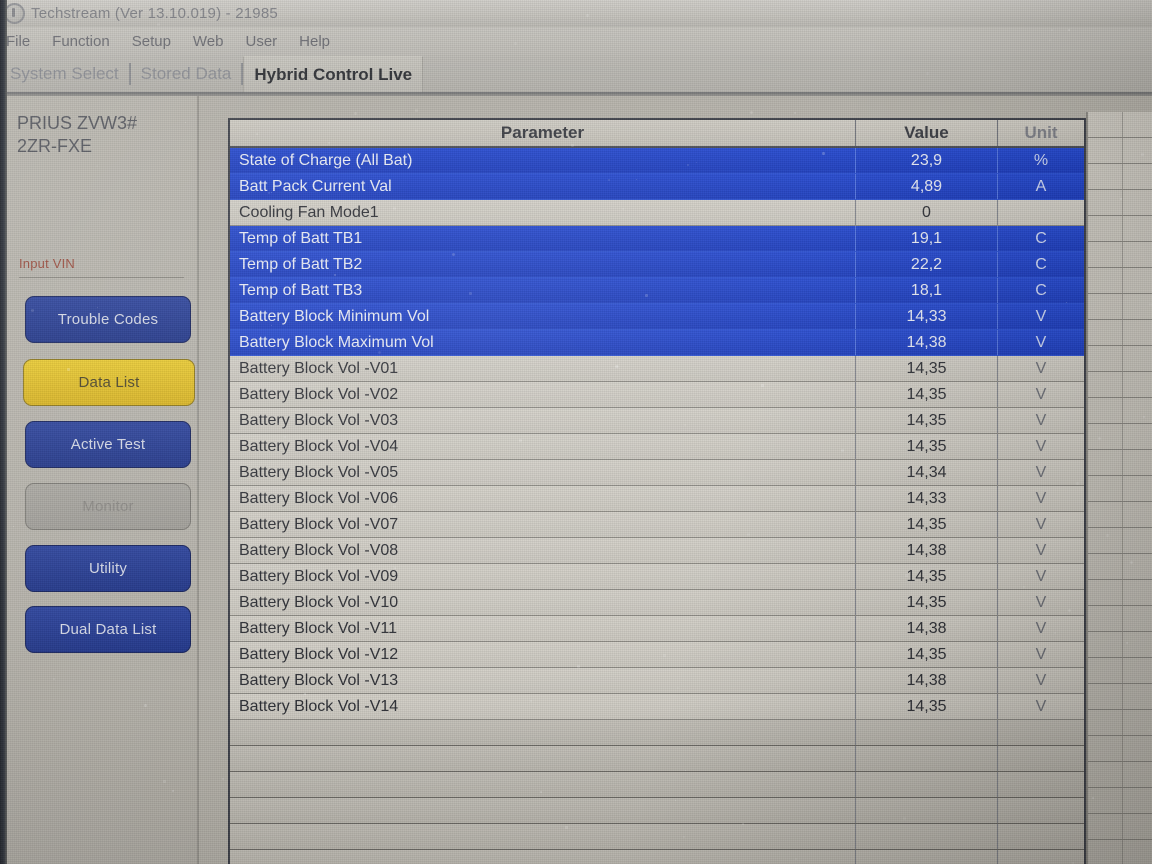  I want to click on table-row: Battery Block Vol -V13 14,38 V, so click(657, 681).